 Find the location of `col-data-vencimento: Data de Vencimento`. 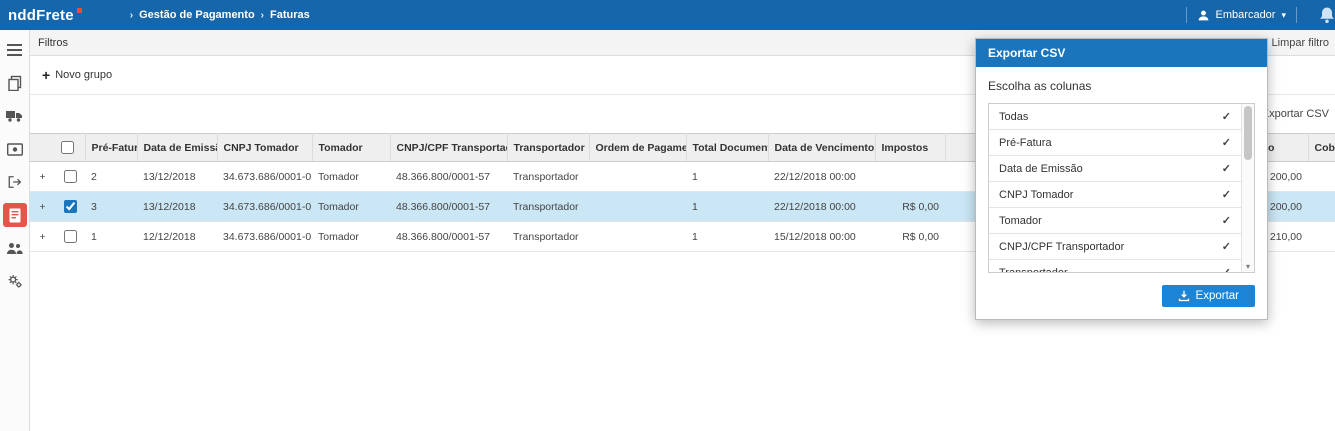

col-data-vencimento: Data de Vencimento is located at coordinates (822, 147).